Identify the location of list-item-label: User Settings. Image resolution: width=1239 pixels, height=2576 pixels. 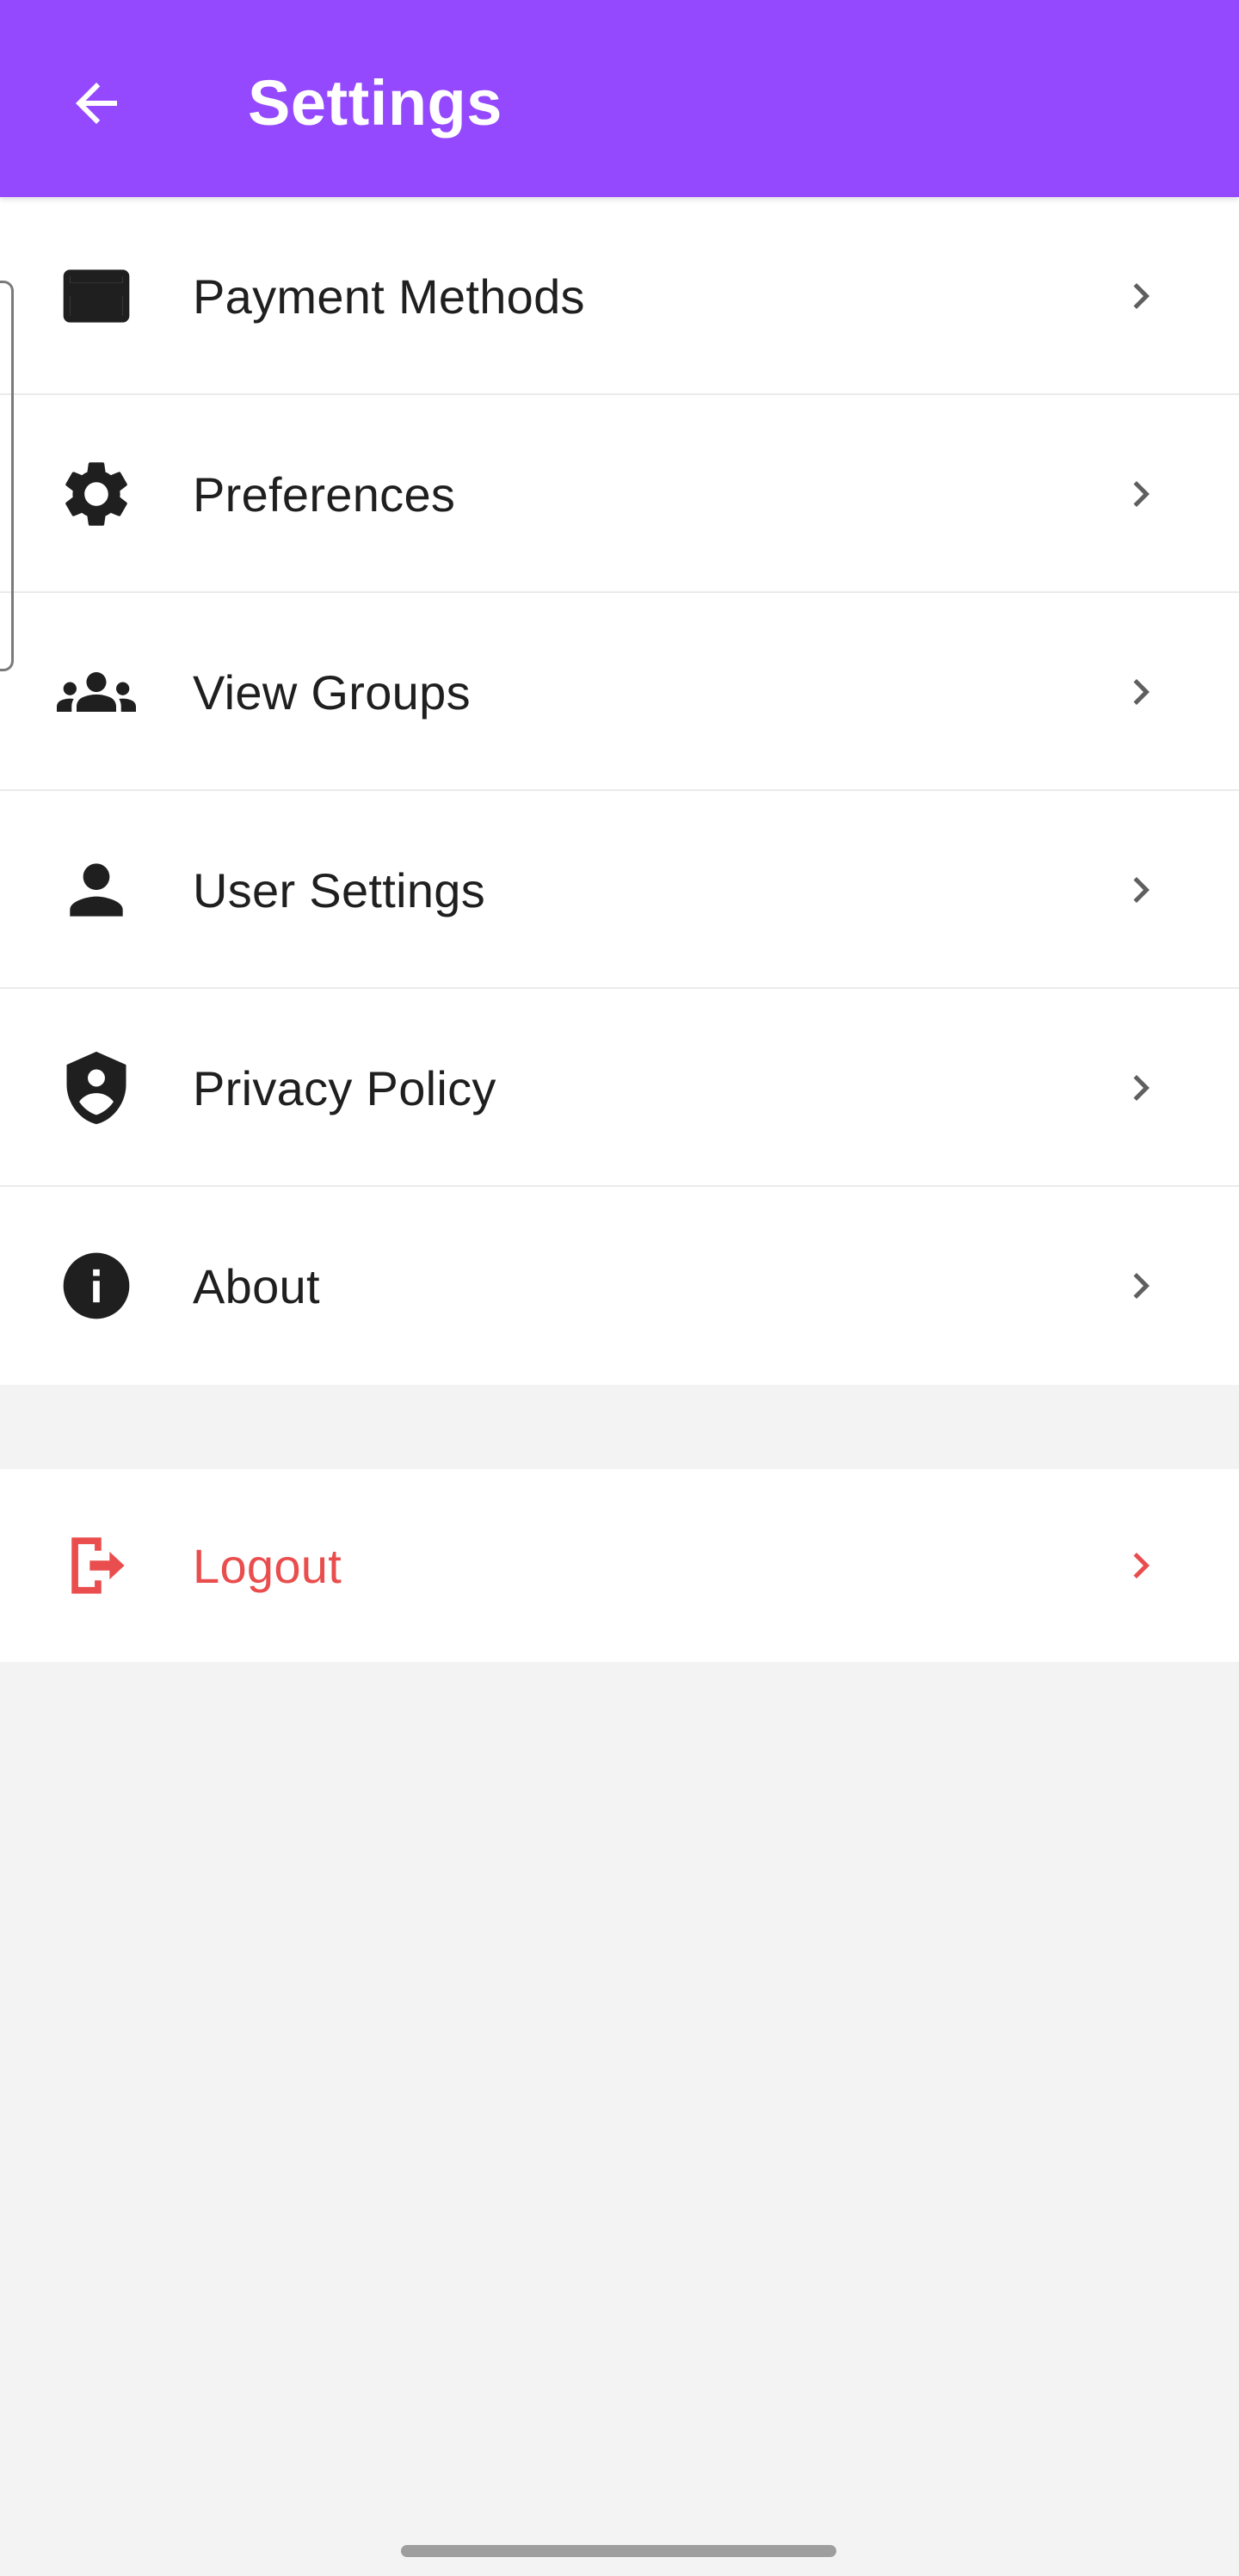
(339, 889).